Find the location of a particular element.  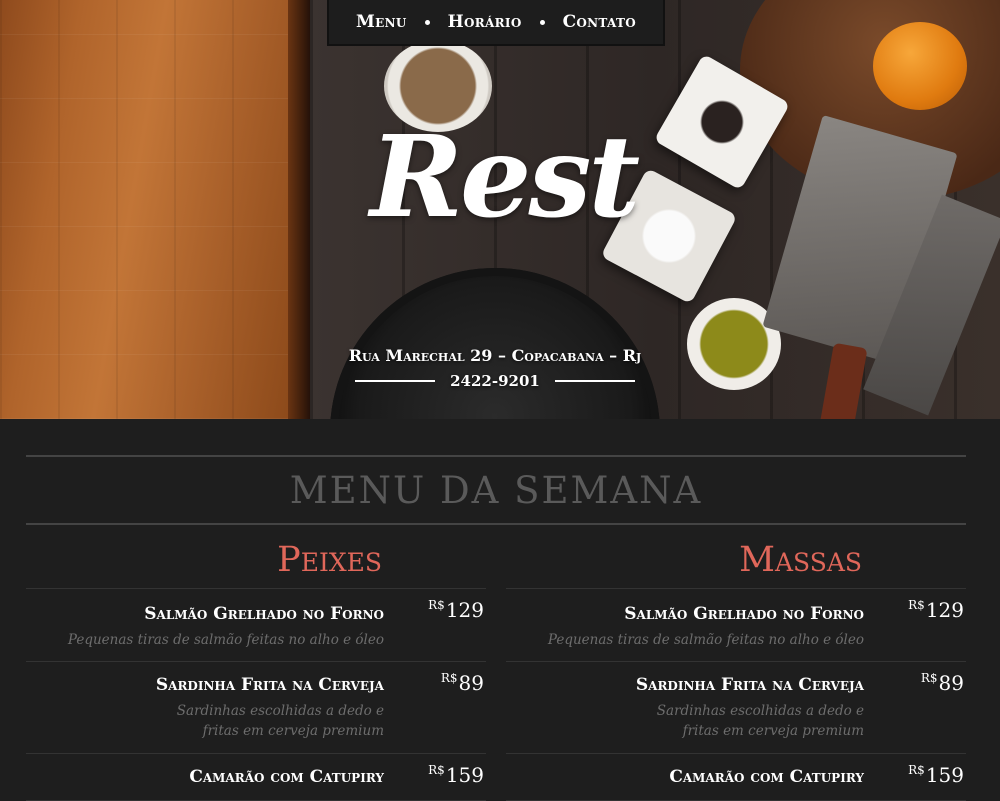

main-nav: Menu Horário Contato is located at coordinates (496, 23).